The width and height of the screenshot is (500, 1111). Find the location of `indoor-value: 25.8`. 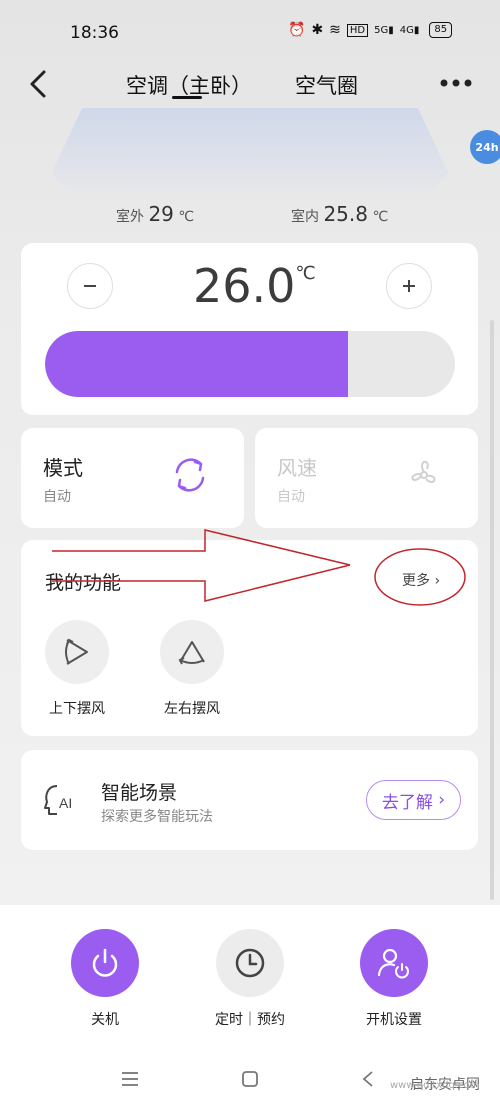

indoor-value: 25.8 is located at coordinates (345, 214).